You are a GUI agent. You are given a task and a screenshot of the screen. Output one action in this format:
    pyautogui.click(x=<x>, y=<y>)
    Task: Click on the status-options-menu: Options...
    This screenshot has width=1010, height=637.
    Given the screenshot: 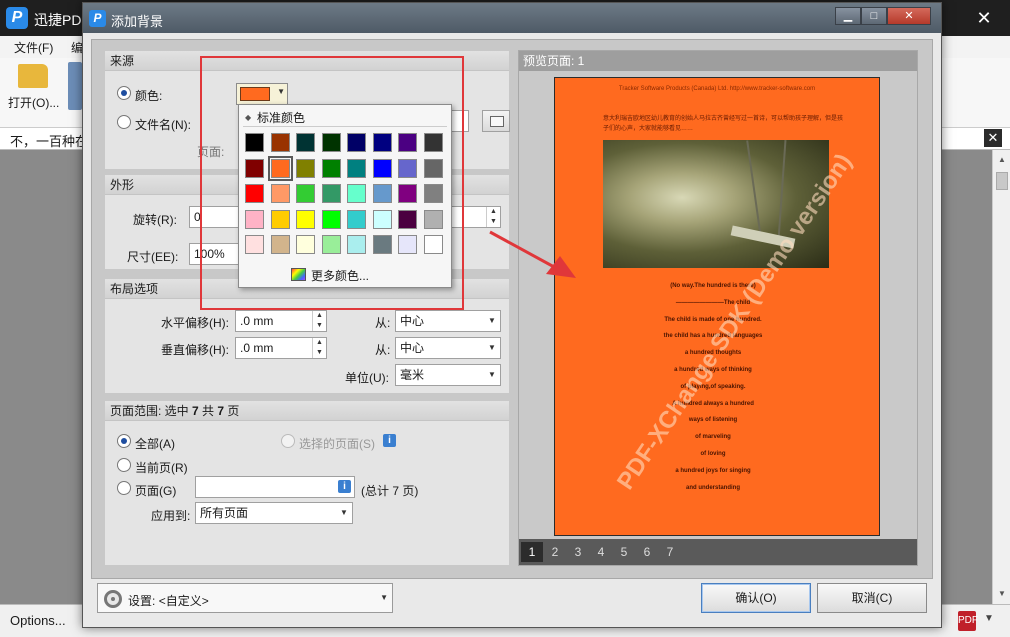 What is the action you would take?
    pyautogui.click(x=38, y=620)
    